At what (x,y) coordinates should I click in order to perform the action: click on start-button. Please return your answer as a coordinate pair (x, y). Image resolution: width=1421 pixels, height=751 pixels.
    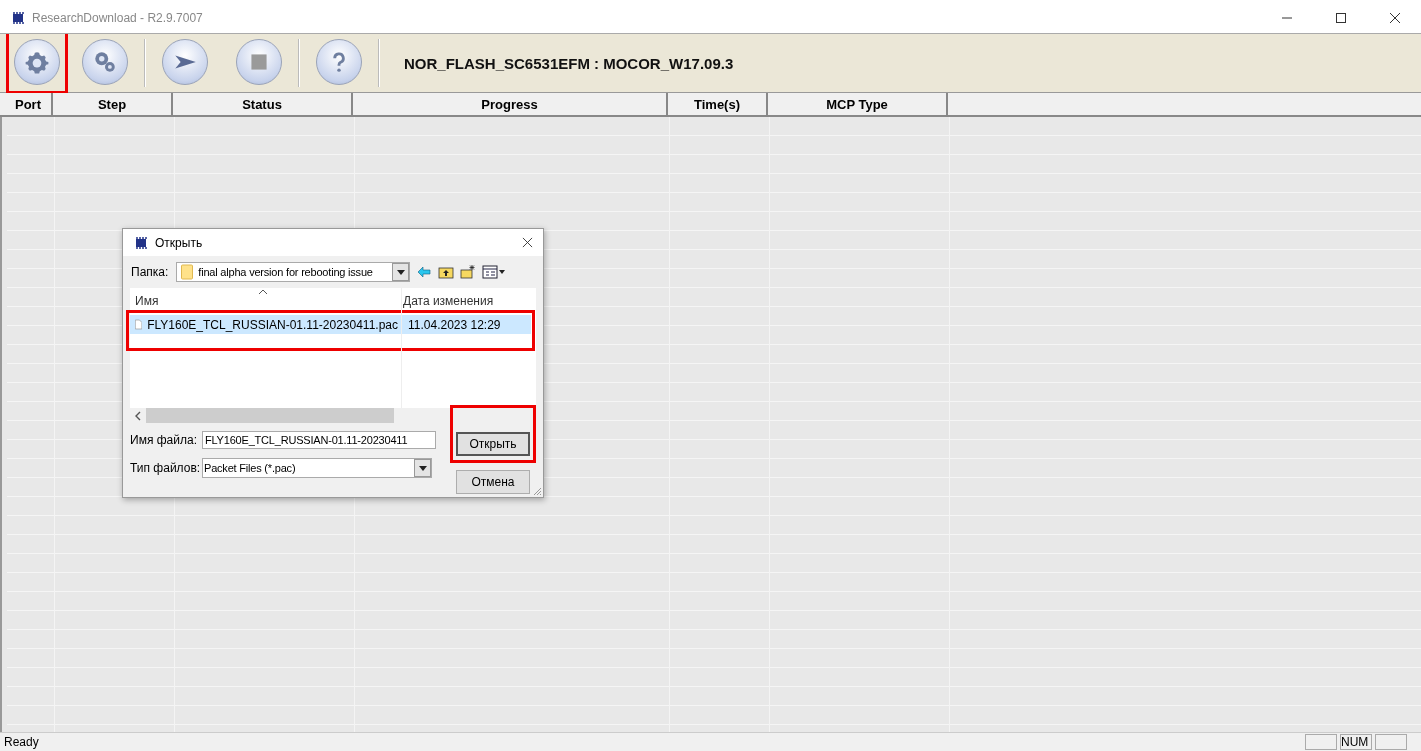
    Looking at the image, I should click on (185, 62).